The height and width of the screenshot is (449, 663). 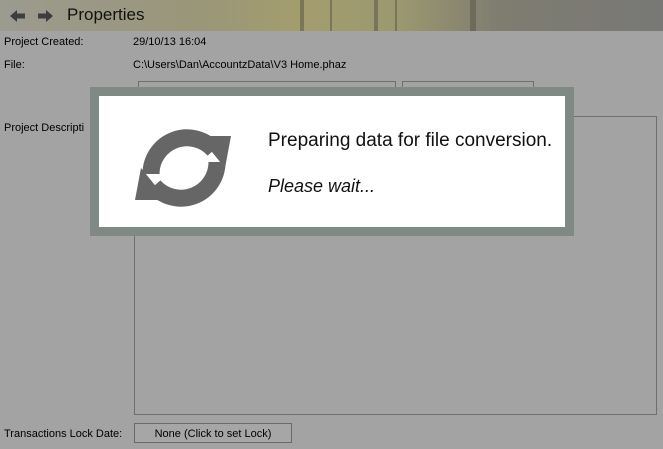 What do you see at coordinates (14, 65) in the screenshot?
I see `file-label: File:` at bounding box center [14, 65].